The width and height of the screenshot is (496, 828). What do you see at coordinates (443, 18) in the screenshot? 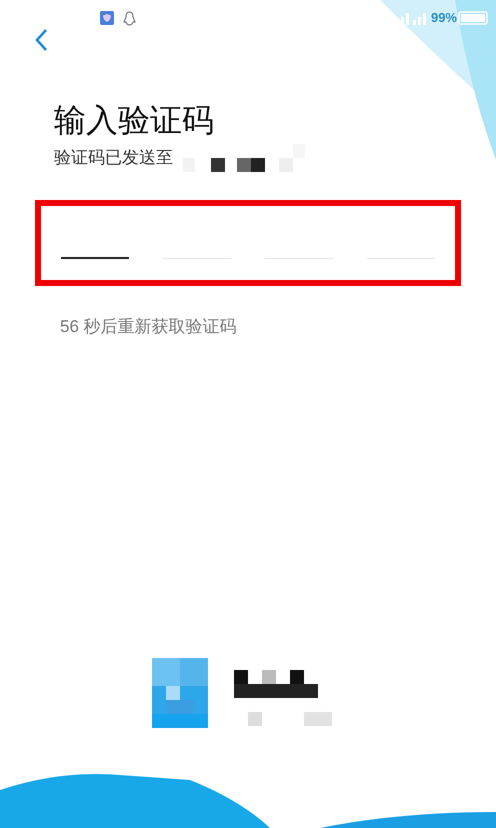
I see `battery-percent: 99%` at bounding box center [443, 18].